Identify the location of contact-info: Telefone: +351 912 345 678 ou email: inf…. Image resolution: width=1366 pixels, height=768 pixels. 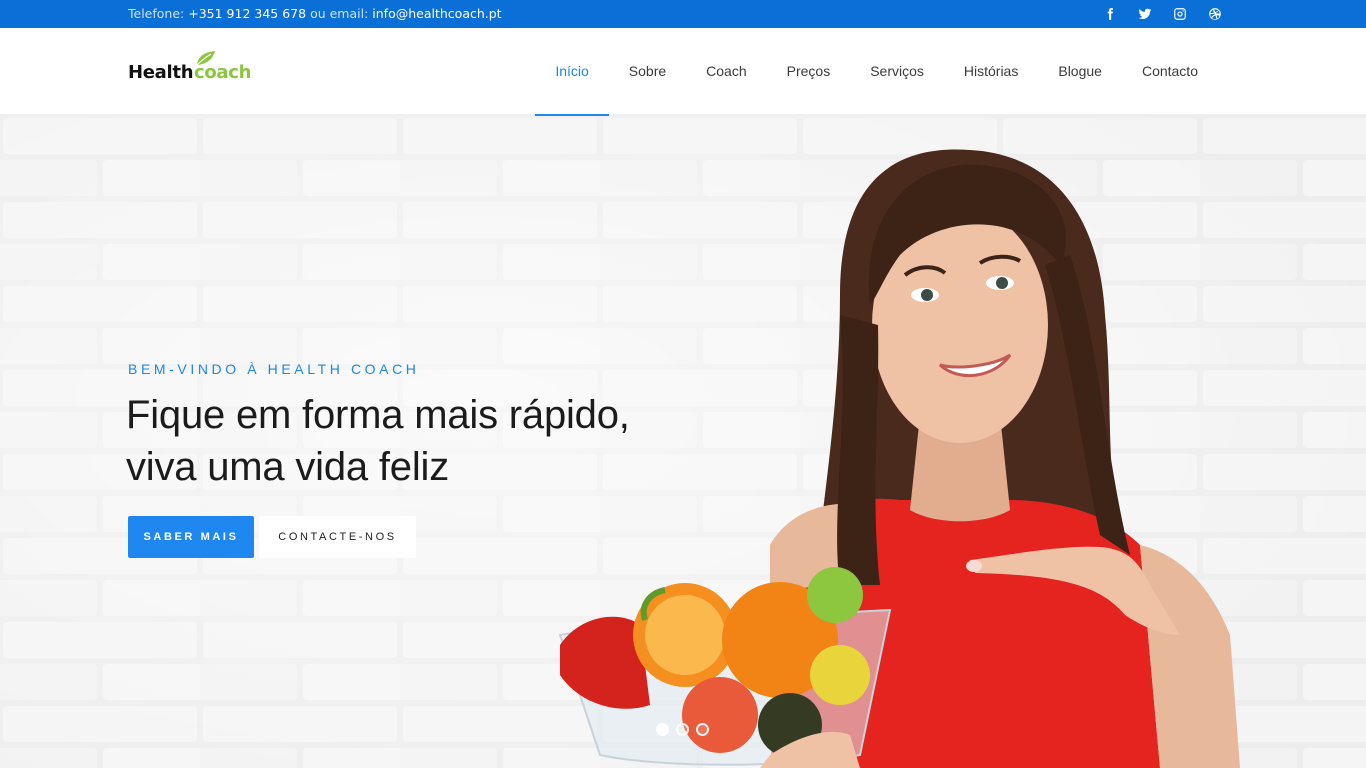
(315, 14).